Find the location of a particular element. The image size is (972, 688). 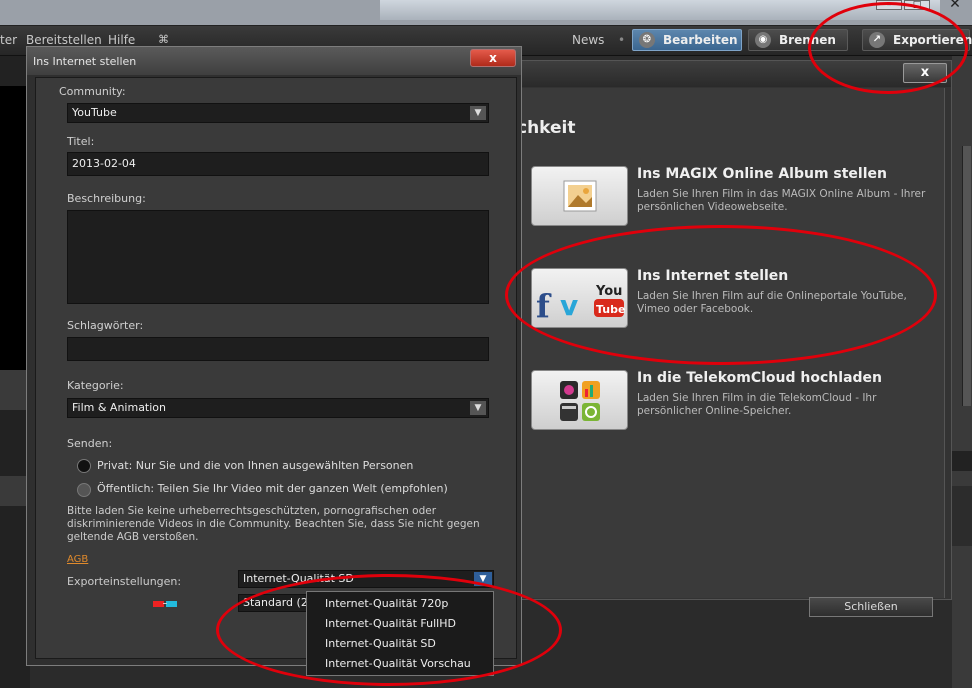

schliessen-button: Schließen is located at coordinates (871, 607).